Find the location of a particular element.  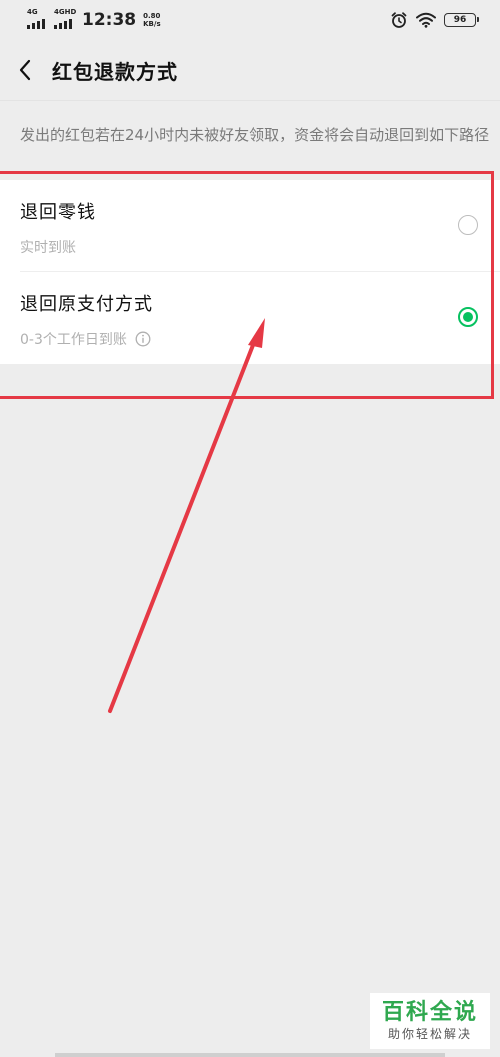

watermark-main: 百科全说 is located at coordinates (429, 1012).